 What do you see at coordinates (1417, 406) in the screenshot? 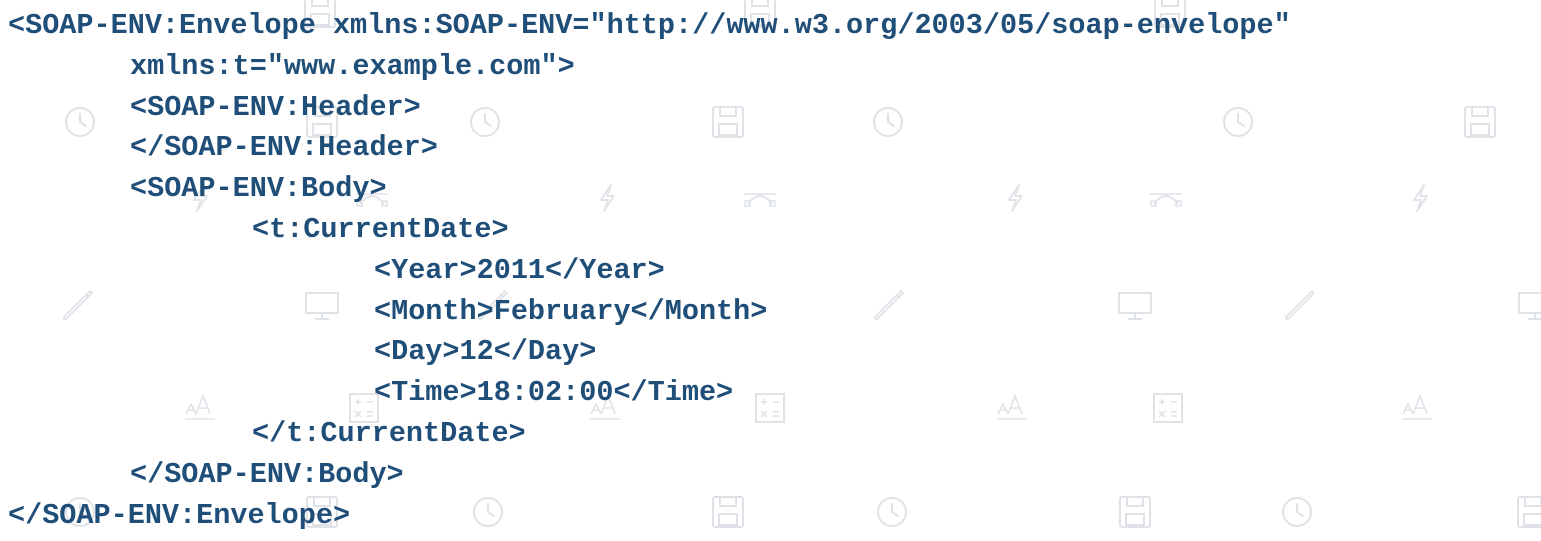
I see `font-size-icon` at bounding box center [1417, 406].